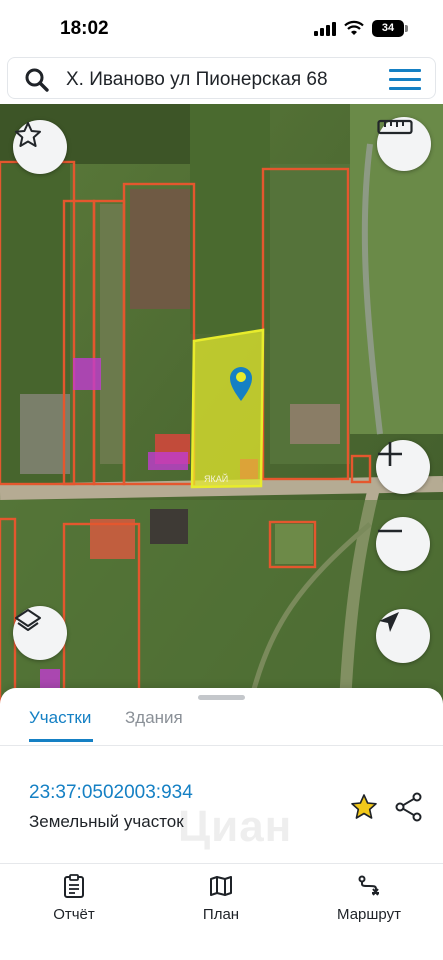  Describe the element at coordinates (221, 723) in the screenshot. I see `tab-bar: Участки Здания` at that location.